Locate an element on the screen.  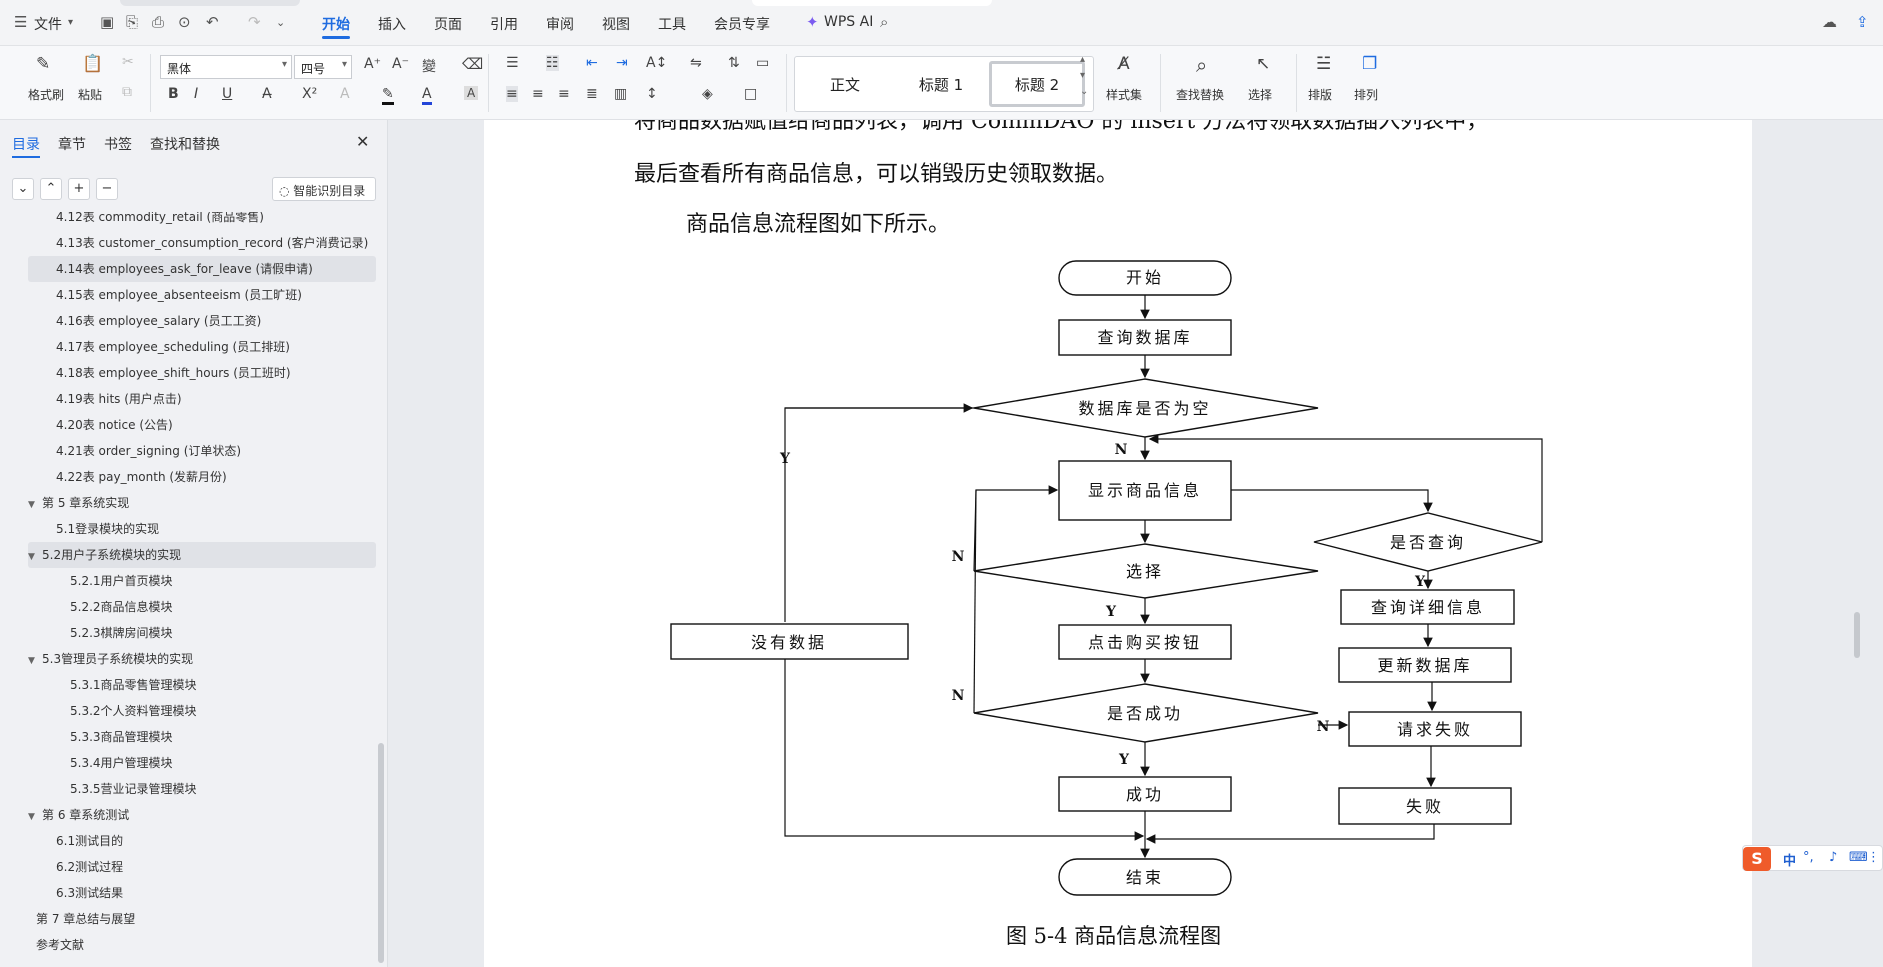
style-normal: 正文 is located at coordinates (845, 84).